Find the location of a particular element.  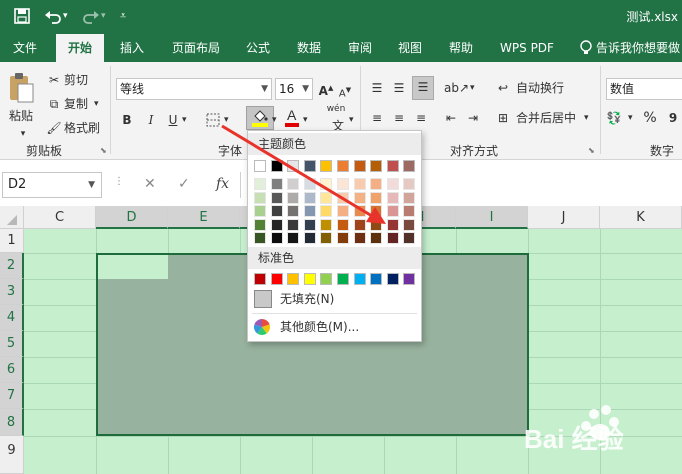

svg-text: Bai 经验 is located at coordinates (574, 439).